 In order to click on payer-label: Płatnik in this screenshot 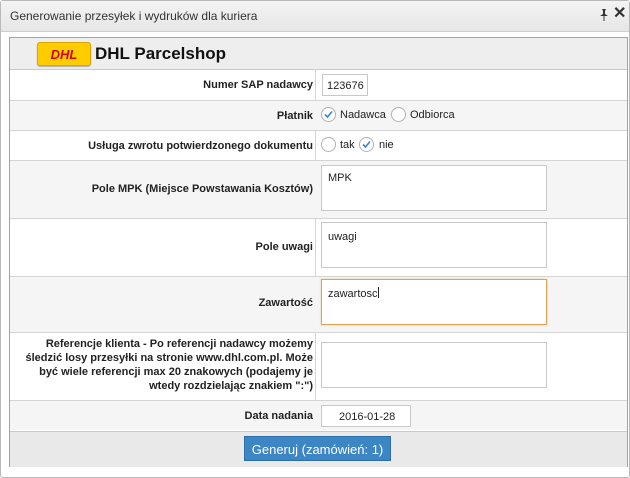, I will do `click(294, 116)`.